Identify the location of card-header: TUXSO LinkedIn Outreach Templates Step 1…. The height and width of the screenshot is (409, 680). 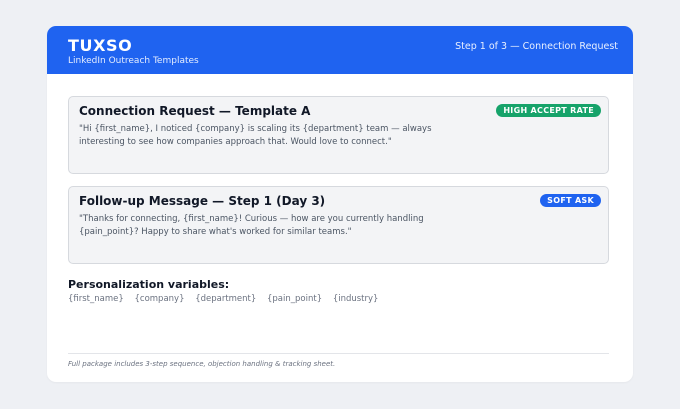
(340, 50).